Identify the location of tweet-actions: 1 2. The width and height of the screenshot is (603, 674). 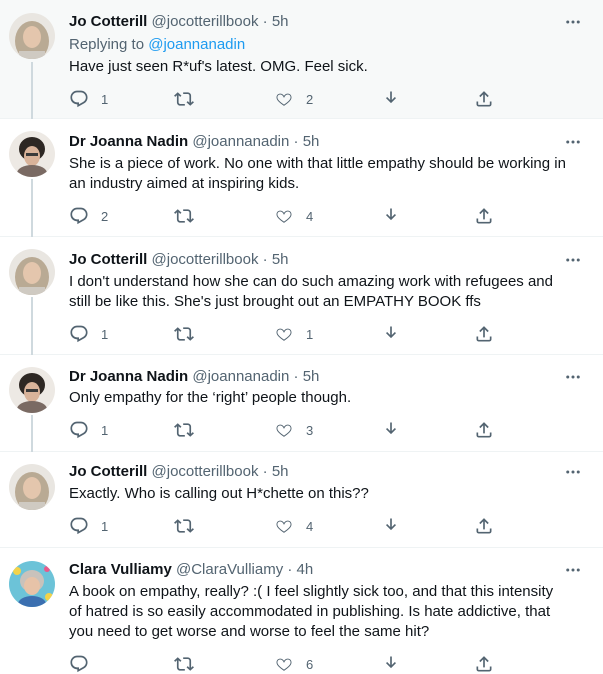
(294, 99).